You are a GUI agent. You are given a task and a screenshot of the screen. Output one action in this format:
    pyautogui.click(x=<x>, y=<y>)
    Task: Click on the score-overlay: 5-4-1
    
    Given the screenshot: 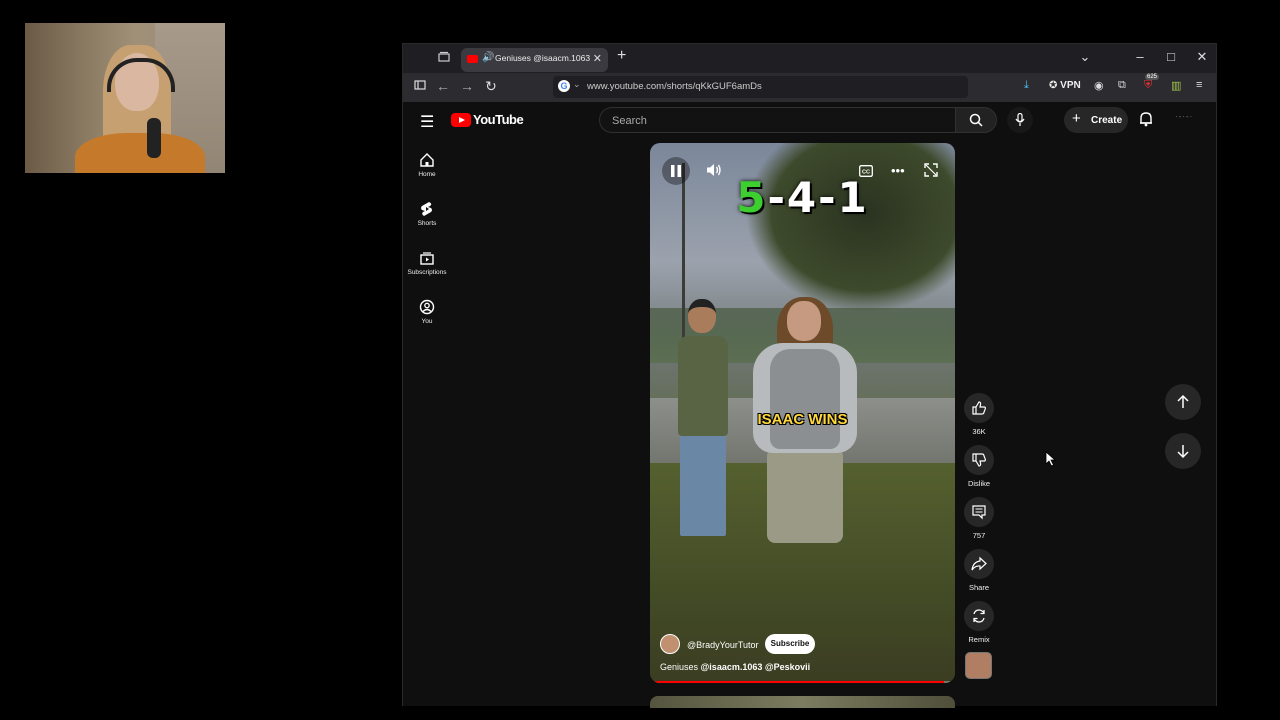 What is the action you would take?
    pyautogui.click(x=802, y=197)
    